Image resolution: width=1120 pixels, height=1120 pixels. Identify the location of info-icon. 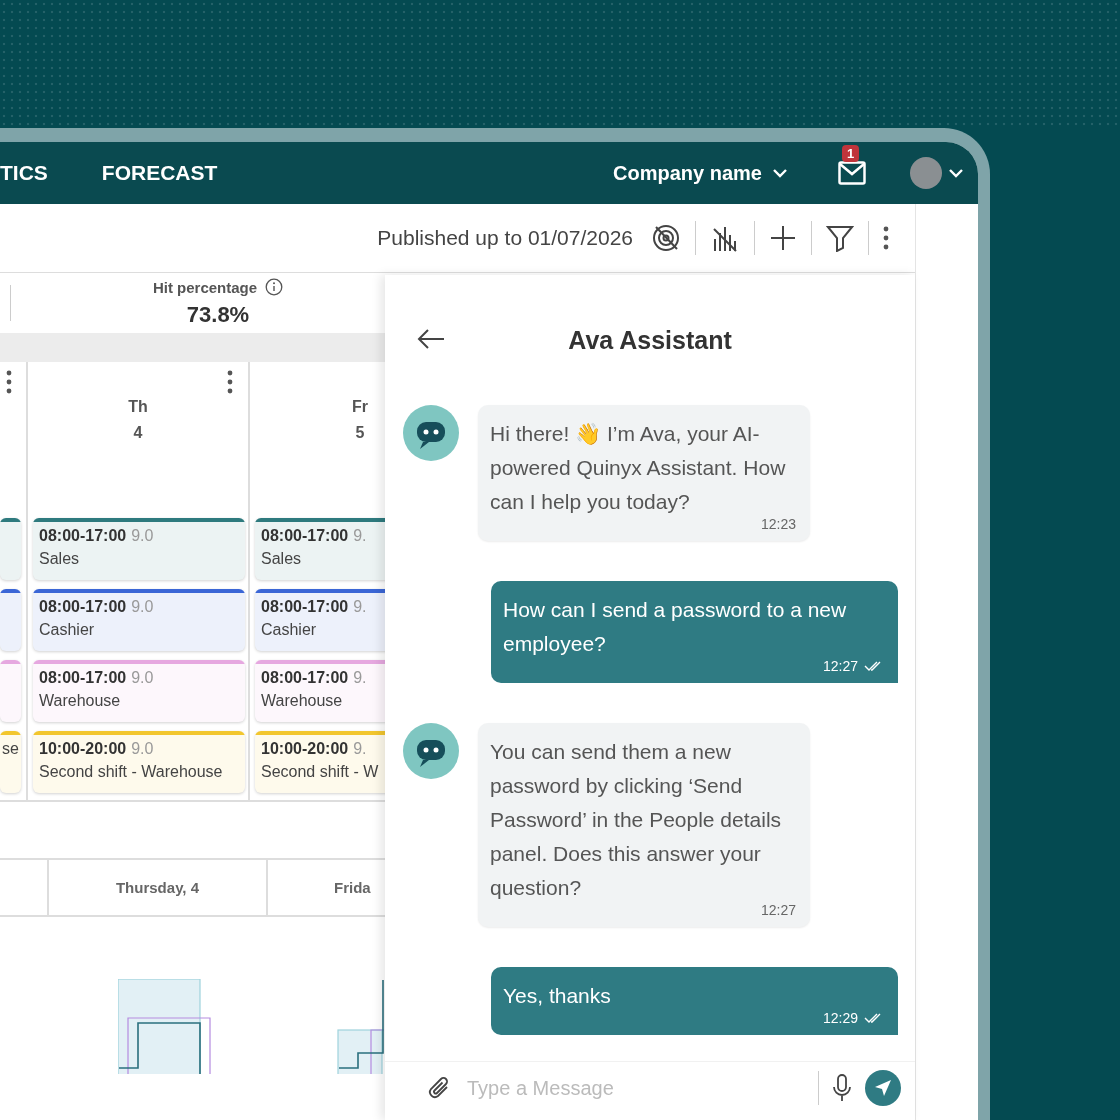
(274, 287).